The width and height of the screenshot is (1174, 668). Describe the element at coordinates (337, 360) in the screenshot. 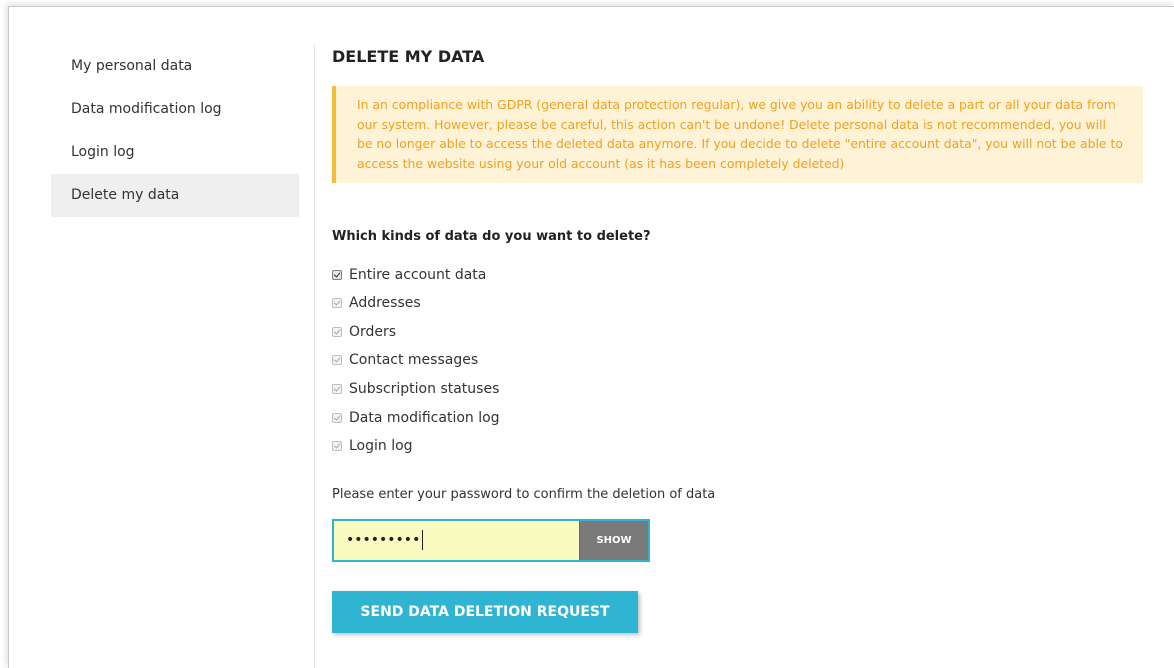

I see `checkbox-contact-messages` at that location.